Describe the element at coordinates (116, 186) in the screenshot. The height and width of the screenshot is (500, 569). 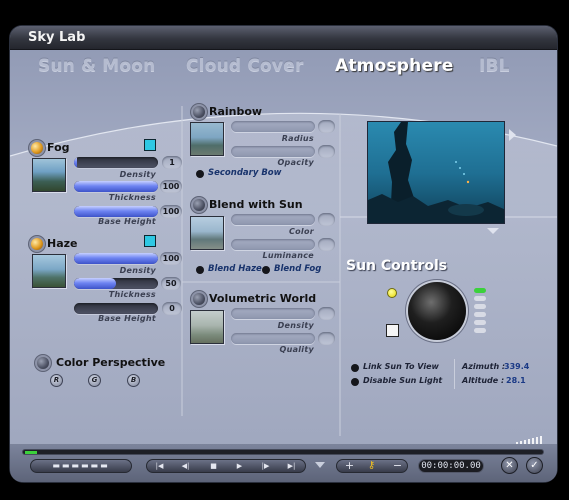
I see `fog-thickness-slider` at that location.